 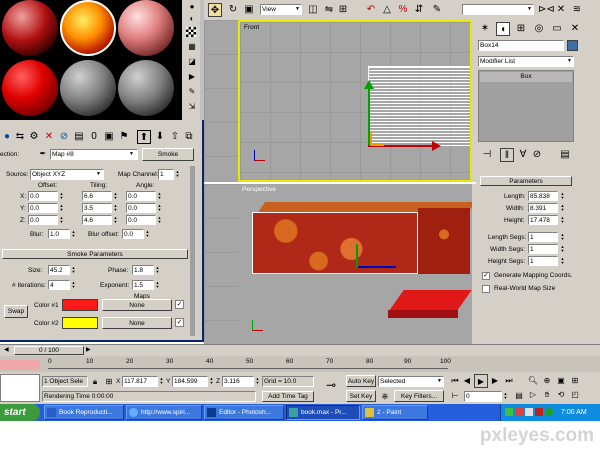 What do you see at coordinates (331, 385) in the screenshot?
I see `set-key-mode-icon: ⊸` at bounding box center [331, 385].